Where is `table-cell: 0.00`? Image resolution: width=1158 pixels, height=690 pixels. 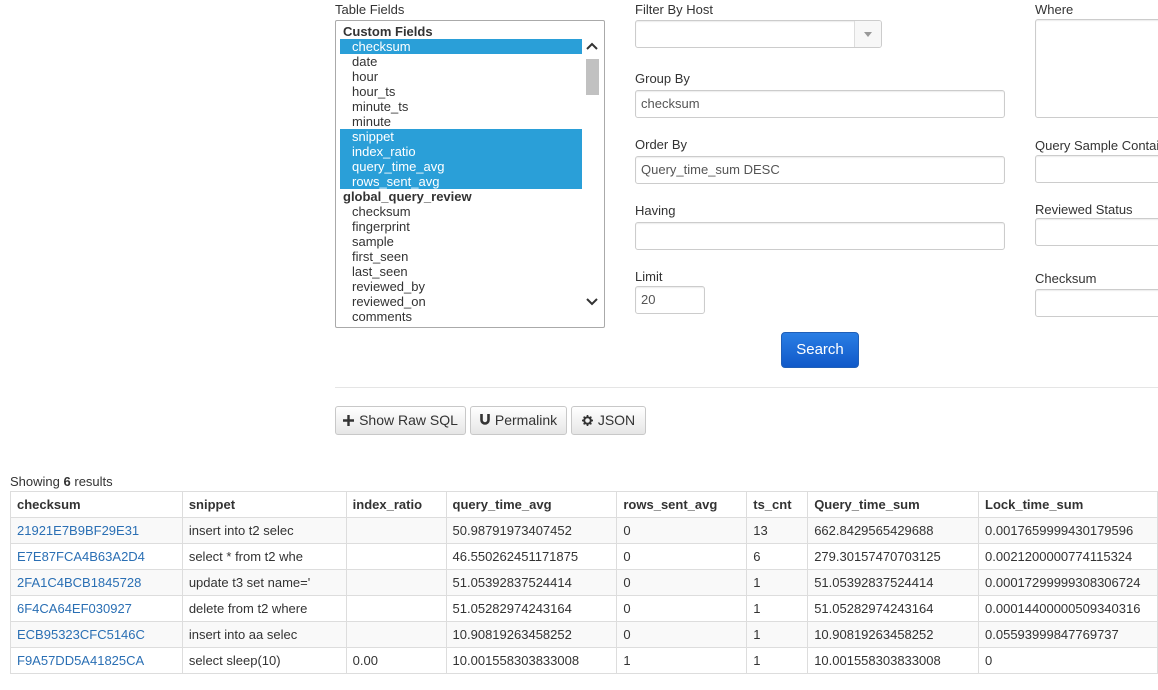
table-cell: 0.00 is located at coordinates (396, 660).